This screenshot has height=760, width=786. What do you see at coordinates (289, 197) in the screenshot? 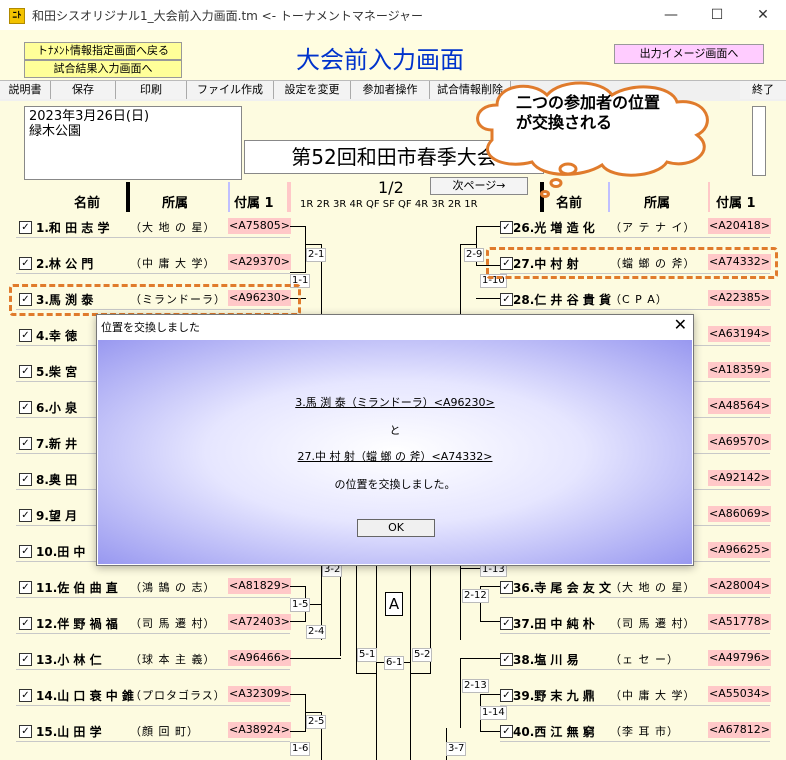
I see `header-divider` at bounding box center [289, 197].